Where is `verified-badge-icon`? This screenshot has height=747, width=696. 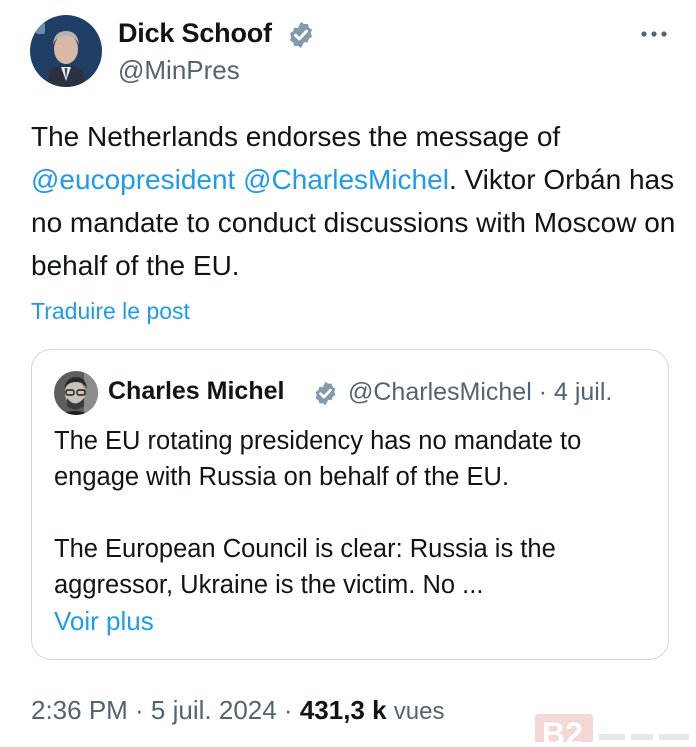 verified-badge-icon is located at coordinates (301, 35).